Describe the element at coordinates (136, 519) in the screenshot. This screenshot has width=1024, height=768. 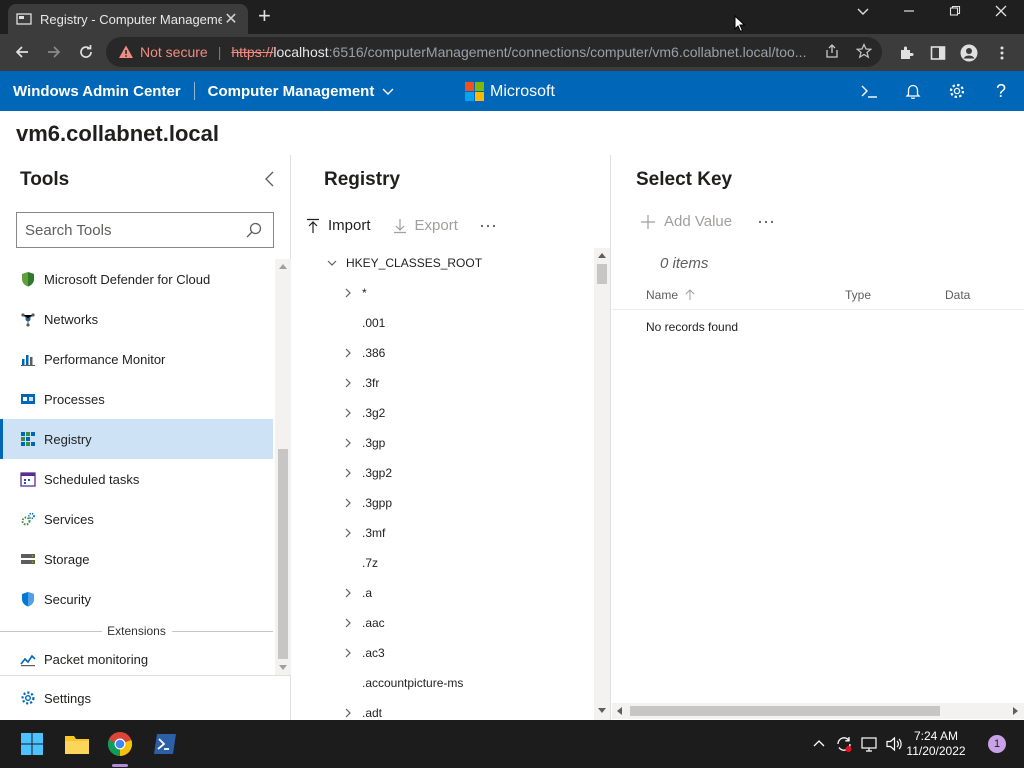
I see `tool-item-services: Services` at that location.